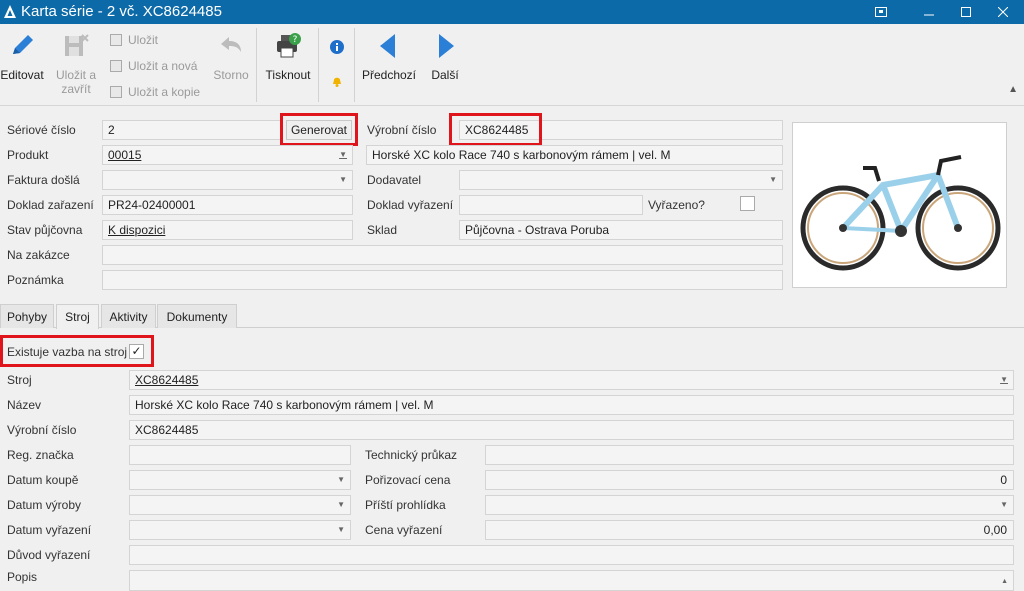  What do you see at coordinates (41, 130) in the screenshot?
I see `serial-label: Sériové číslo` at bounding box center [41, 130].